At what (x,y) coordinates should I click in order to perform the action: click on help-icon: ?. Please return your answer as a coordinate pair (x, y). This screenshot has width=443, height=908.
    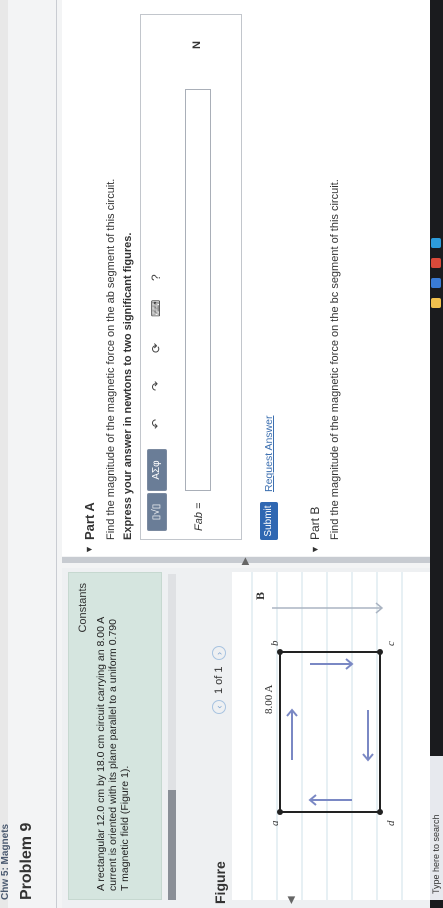
    Looking at the image, I should click on (156, 277).